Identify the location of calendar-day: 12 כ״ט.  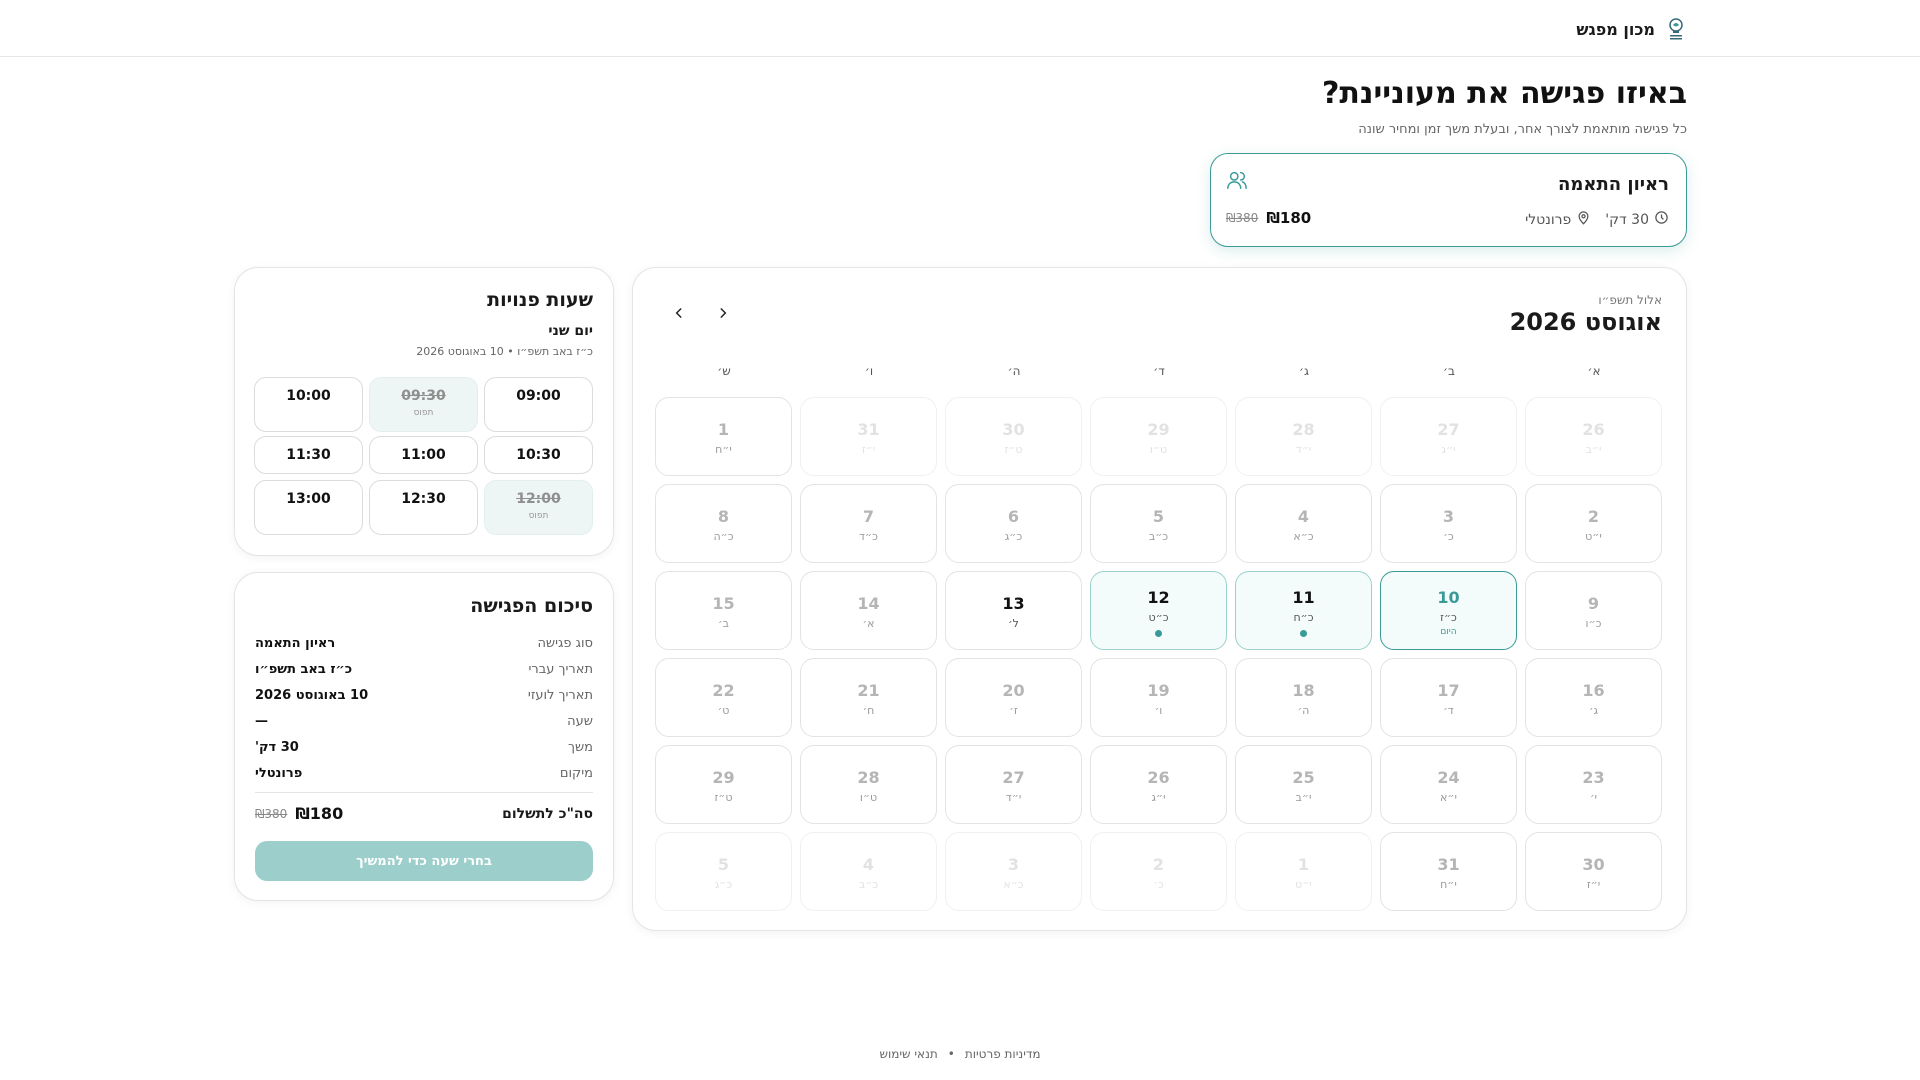
(1158, 610).